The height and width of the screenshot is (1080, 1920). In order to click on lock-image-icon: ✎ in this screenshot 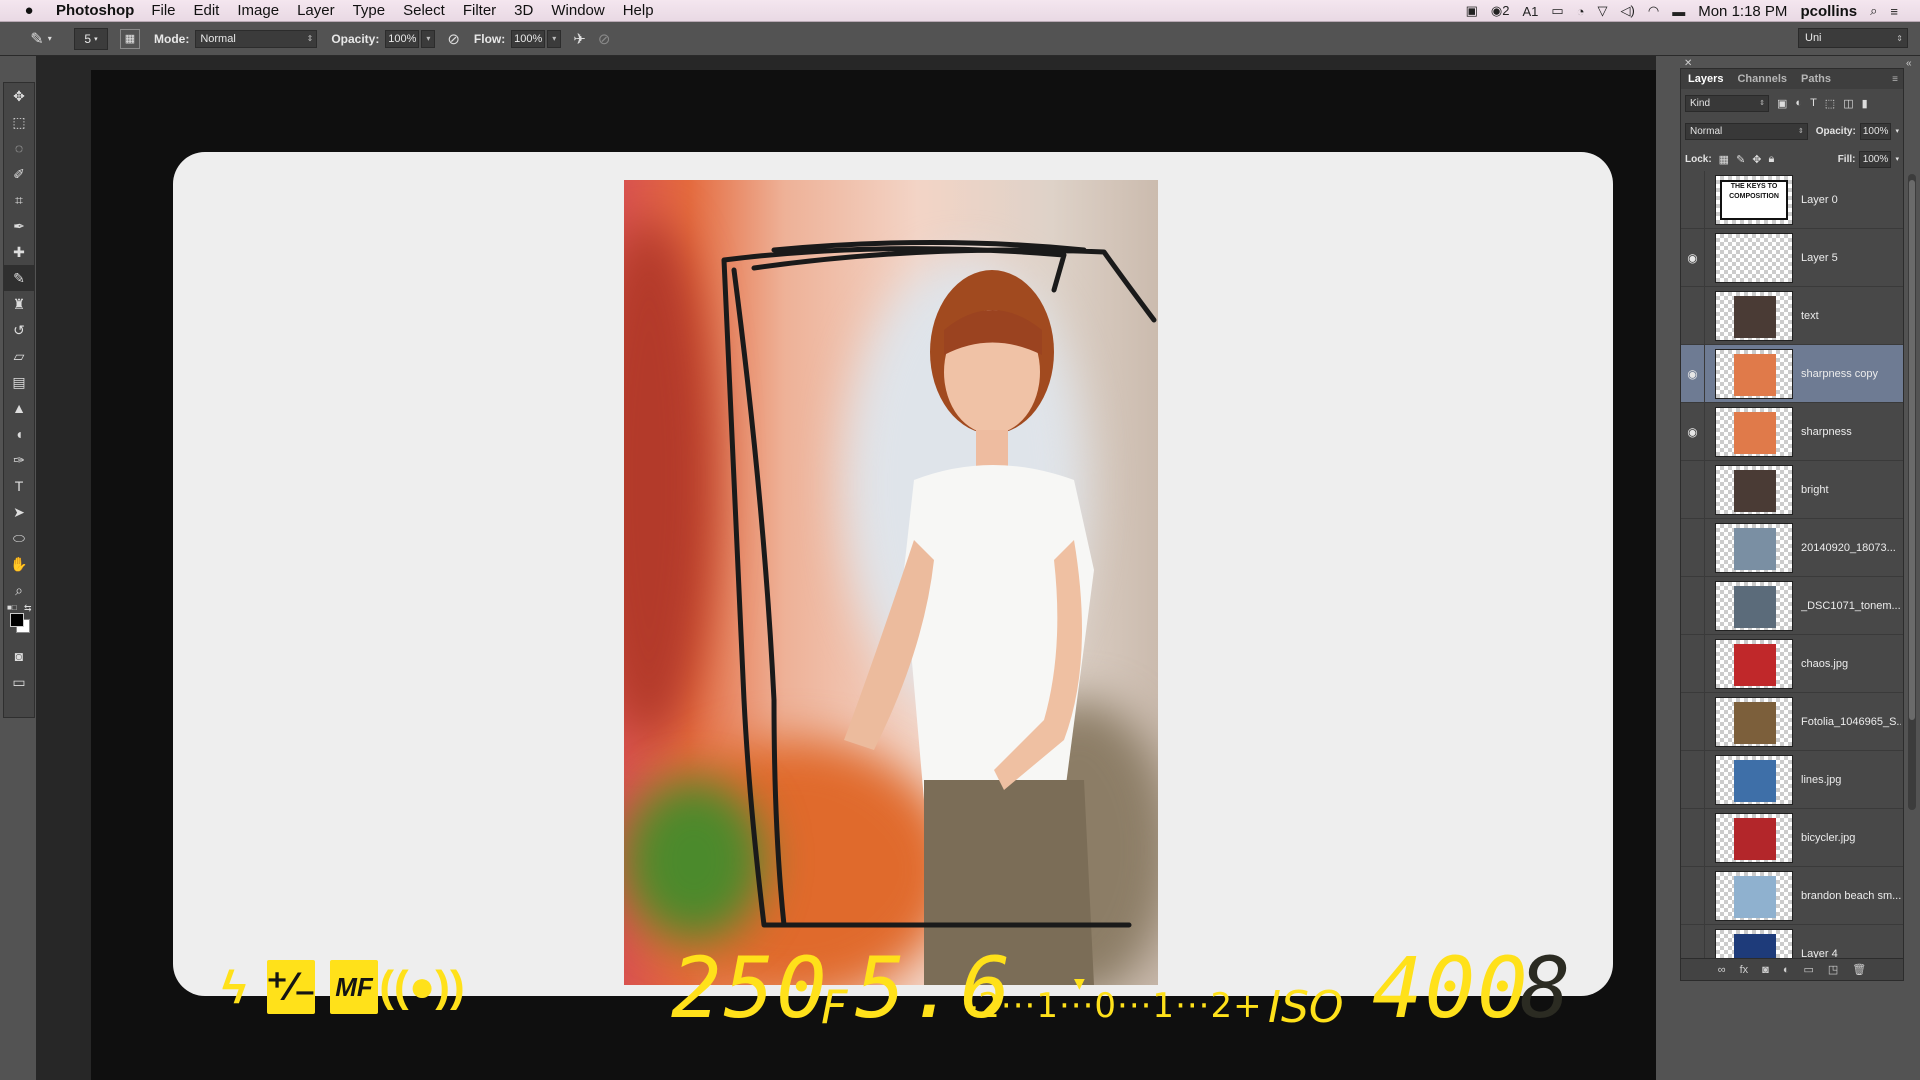, I will do `click(1740, 159)`.